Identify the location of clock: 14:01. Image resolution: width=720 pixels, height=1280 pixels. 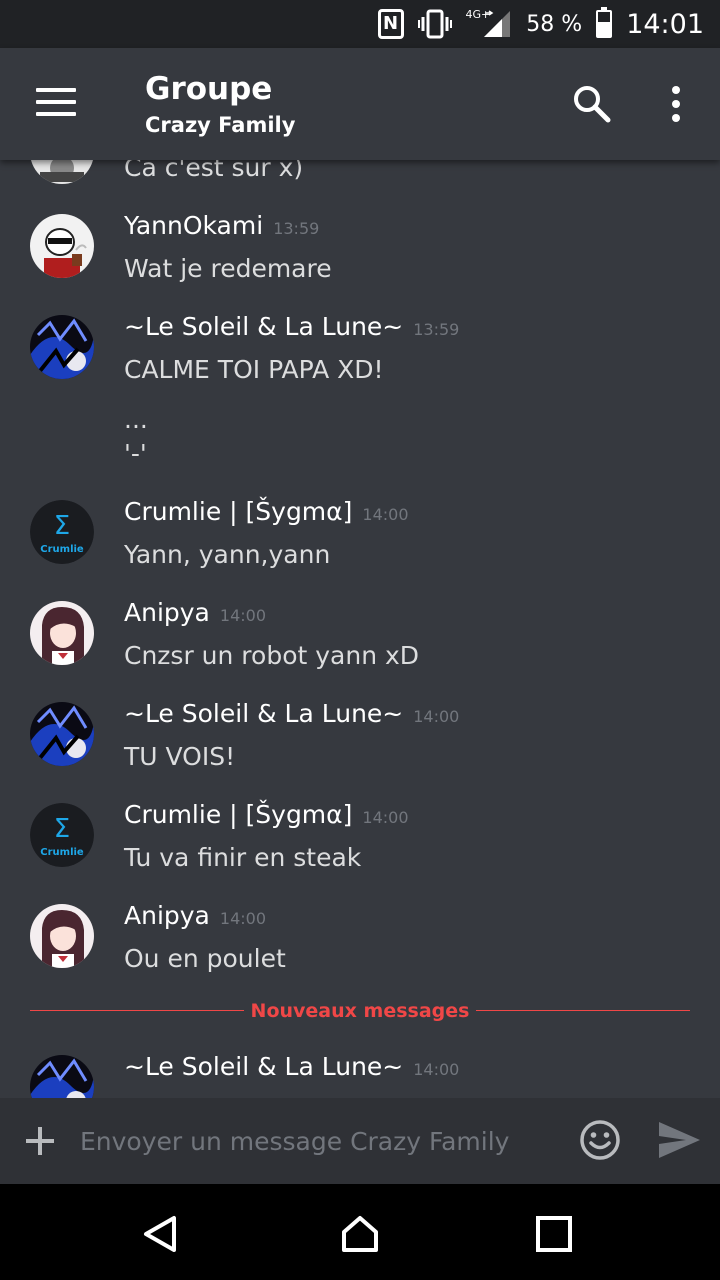
(665, 24).